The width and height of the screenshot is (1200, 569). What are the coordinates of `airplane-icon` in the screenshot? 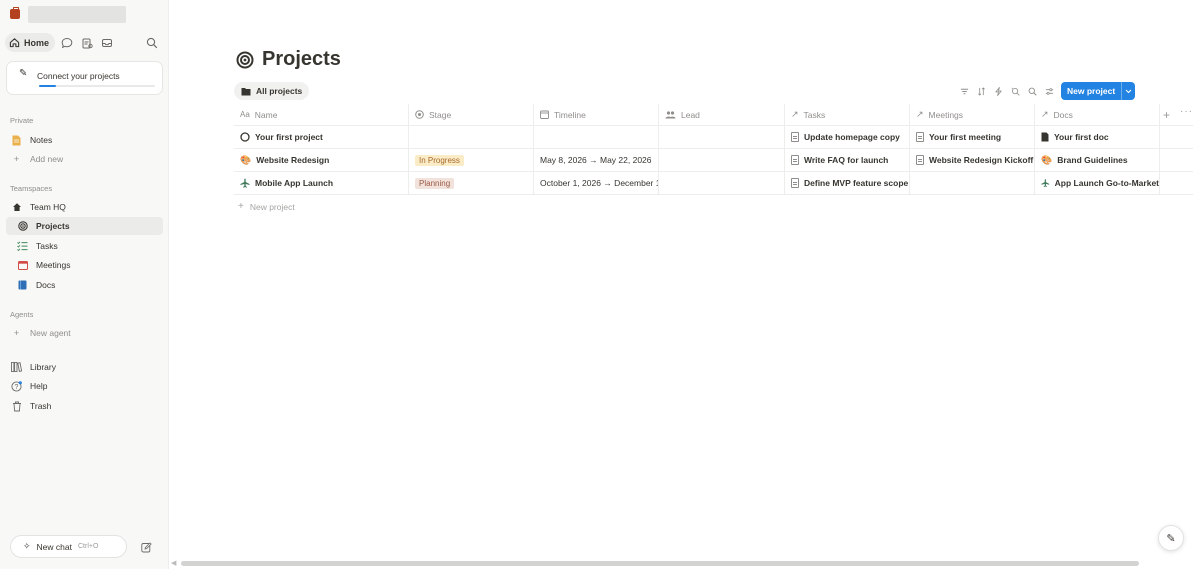 It's located at (1045, 183).